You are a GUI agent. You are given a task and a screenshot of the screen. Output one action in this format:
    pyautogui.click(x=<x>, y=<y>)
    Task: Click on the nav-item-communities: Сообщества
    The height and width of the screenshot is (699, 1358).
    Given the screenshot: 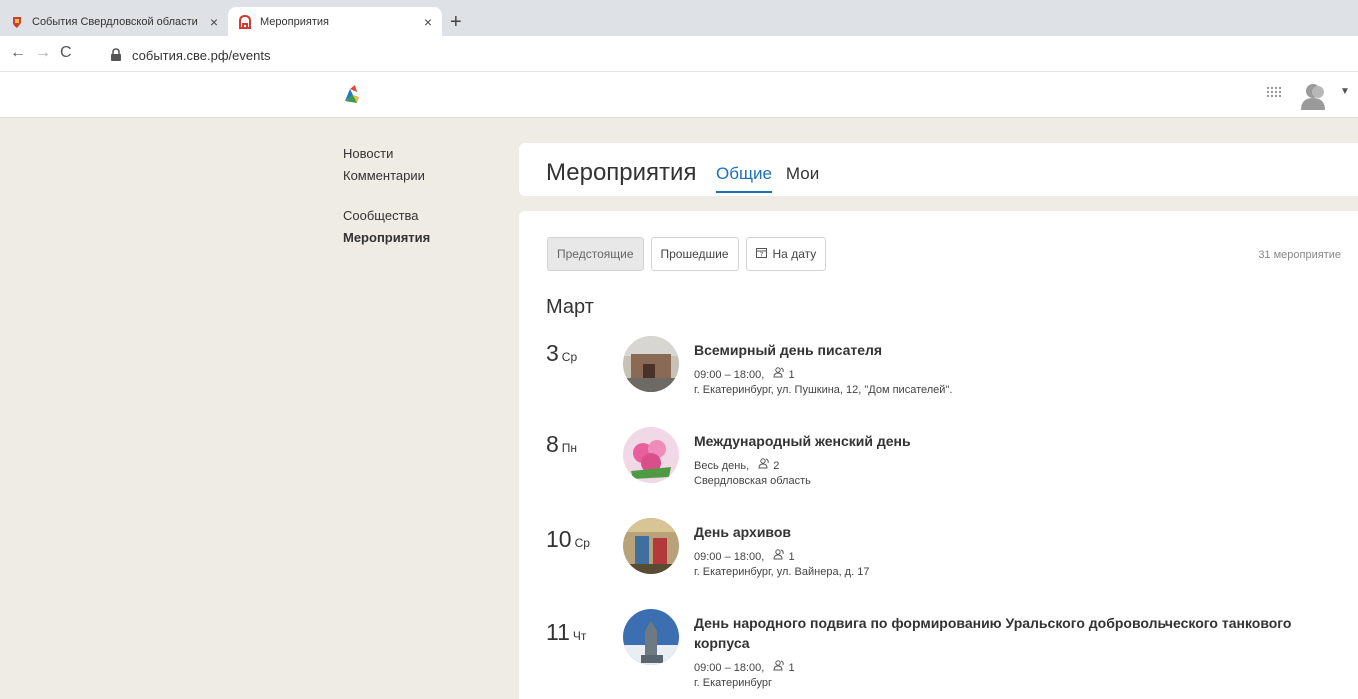 What is the action you would take?
    pyautogui.click(x=386, y=215)
    